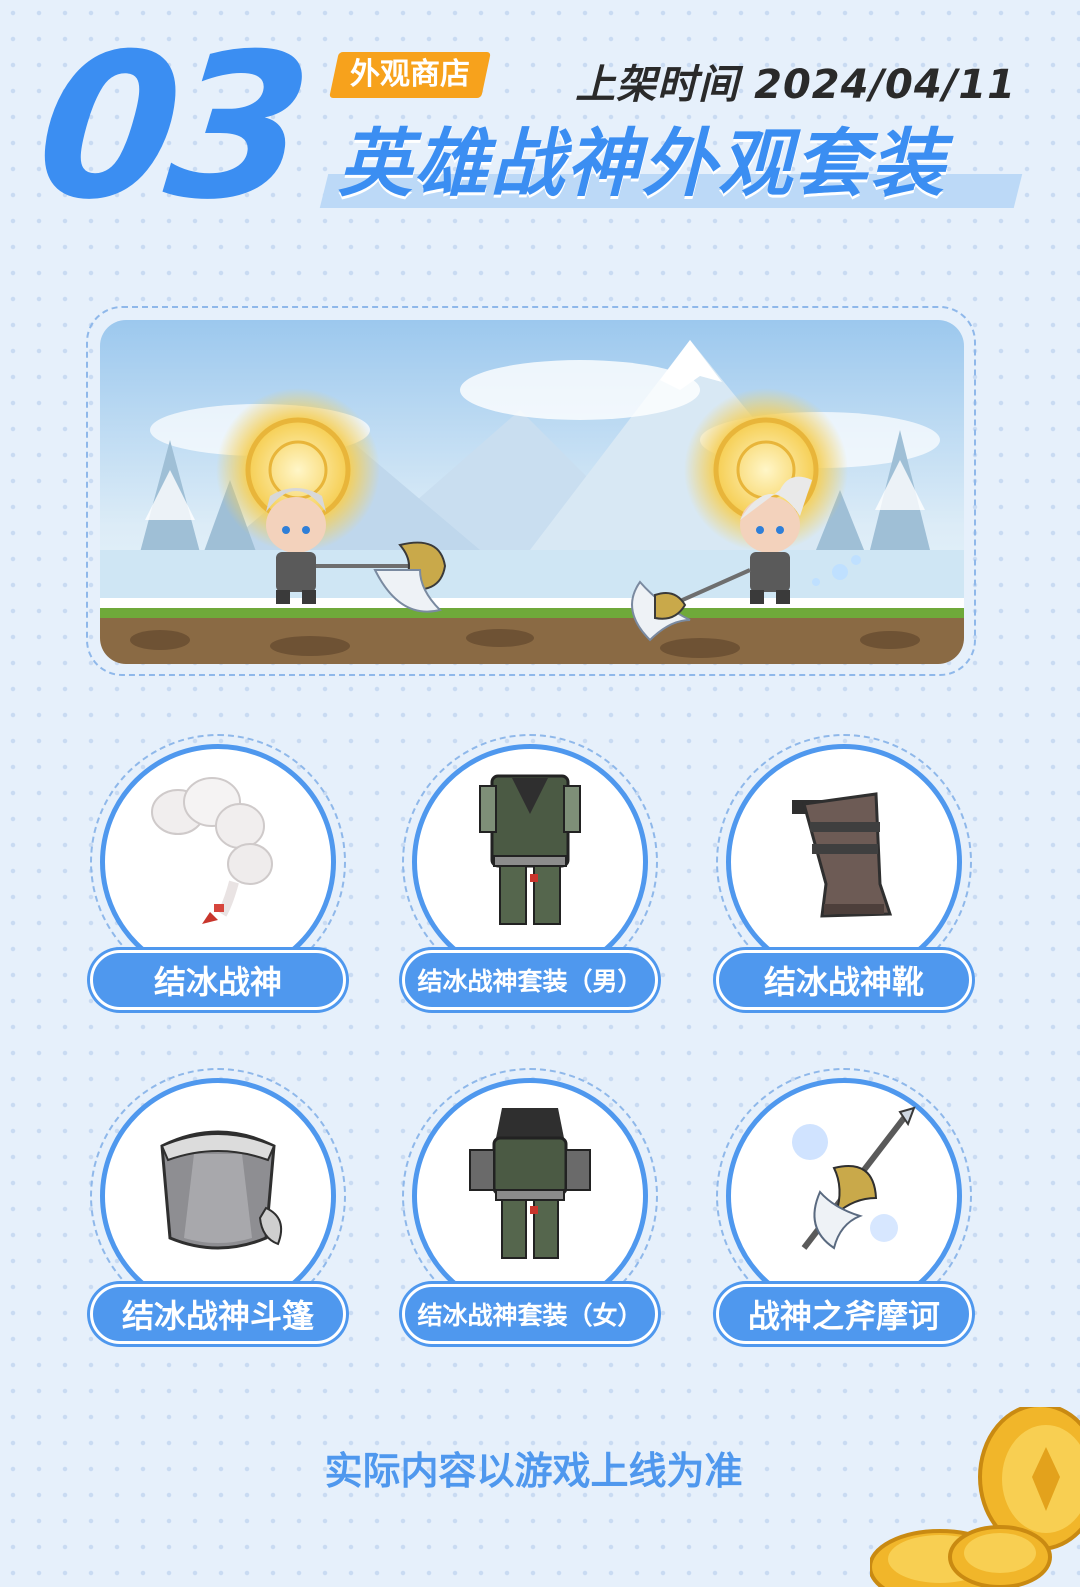  I want to click on item-card: 结冰战神斗篷, so click(218, 1208).